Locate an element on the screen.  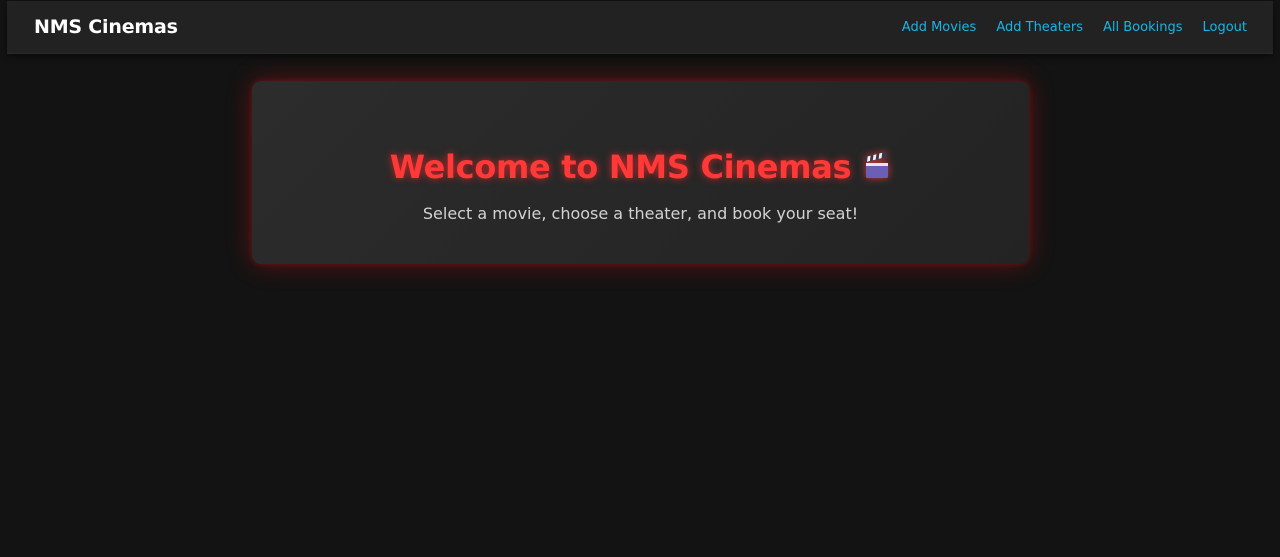
hero-title: Welcome to NMS Cinemas is located at coordinates (640, 167).